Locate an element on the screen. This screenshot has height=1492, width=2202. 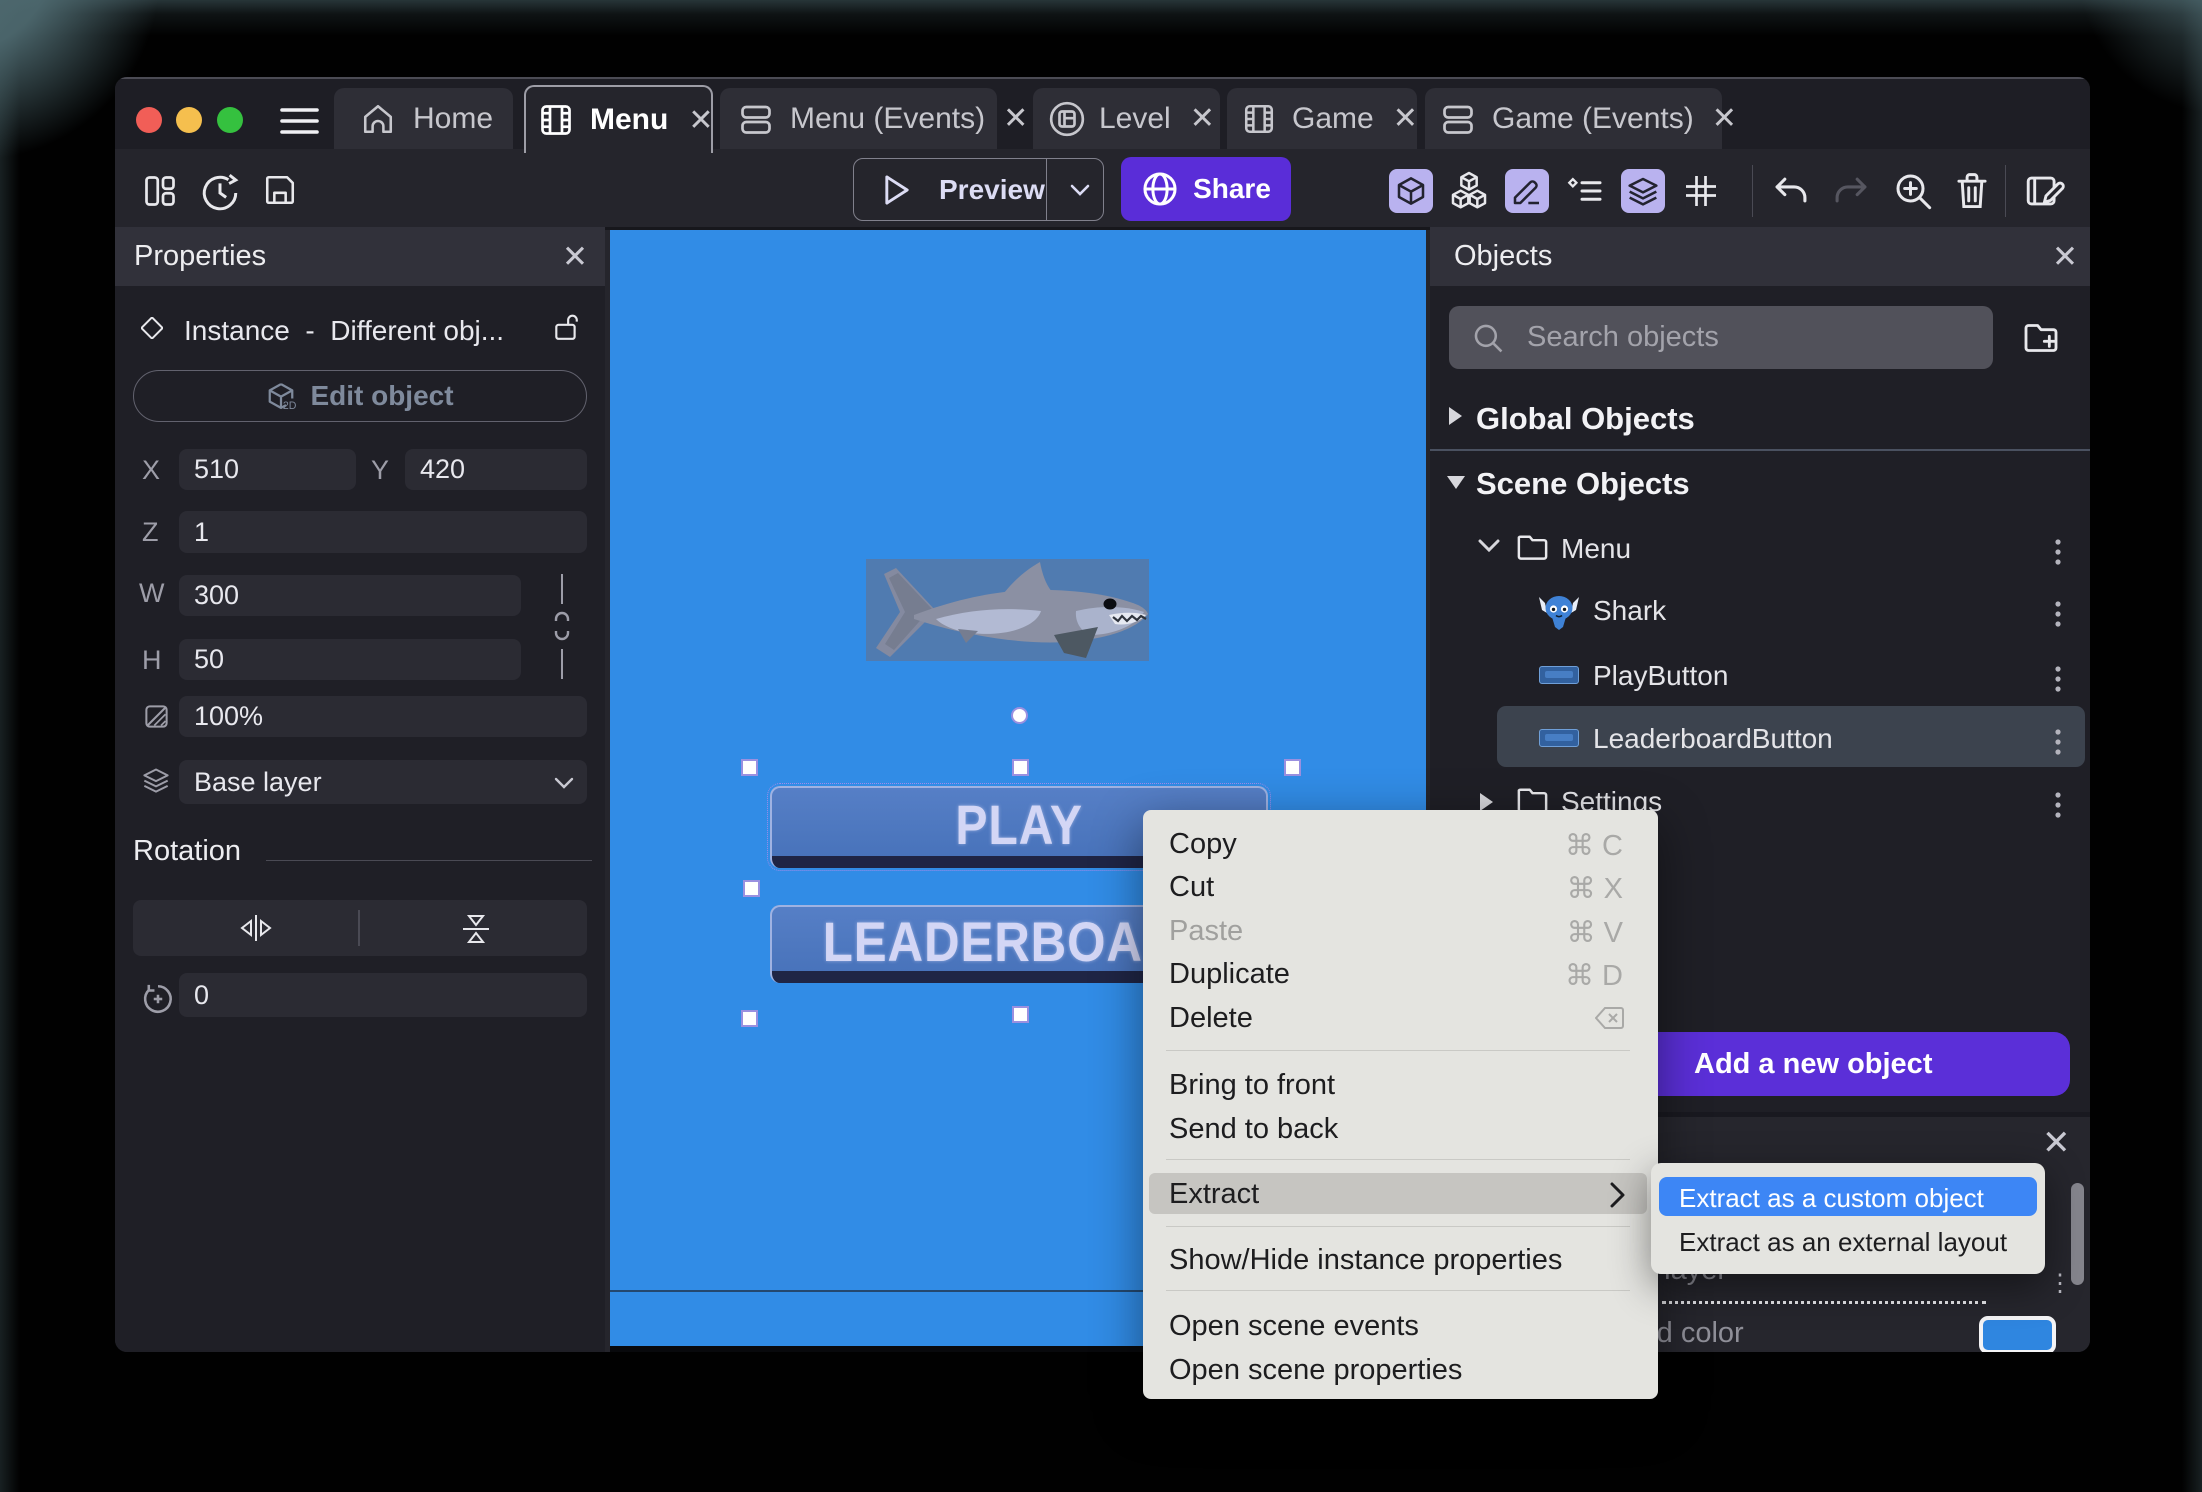
svg-text: 2D is located at coordinates (289, 405).